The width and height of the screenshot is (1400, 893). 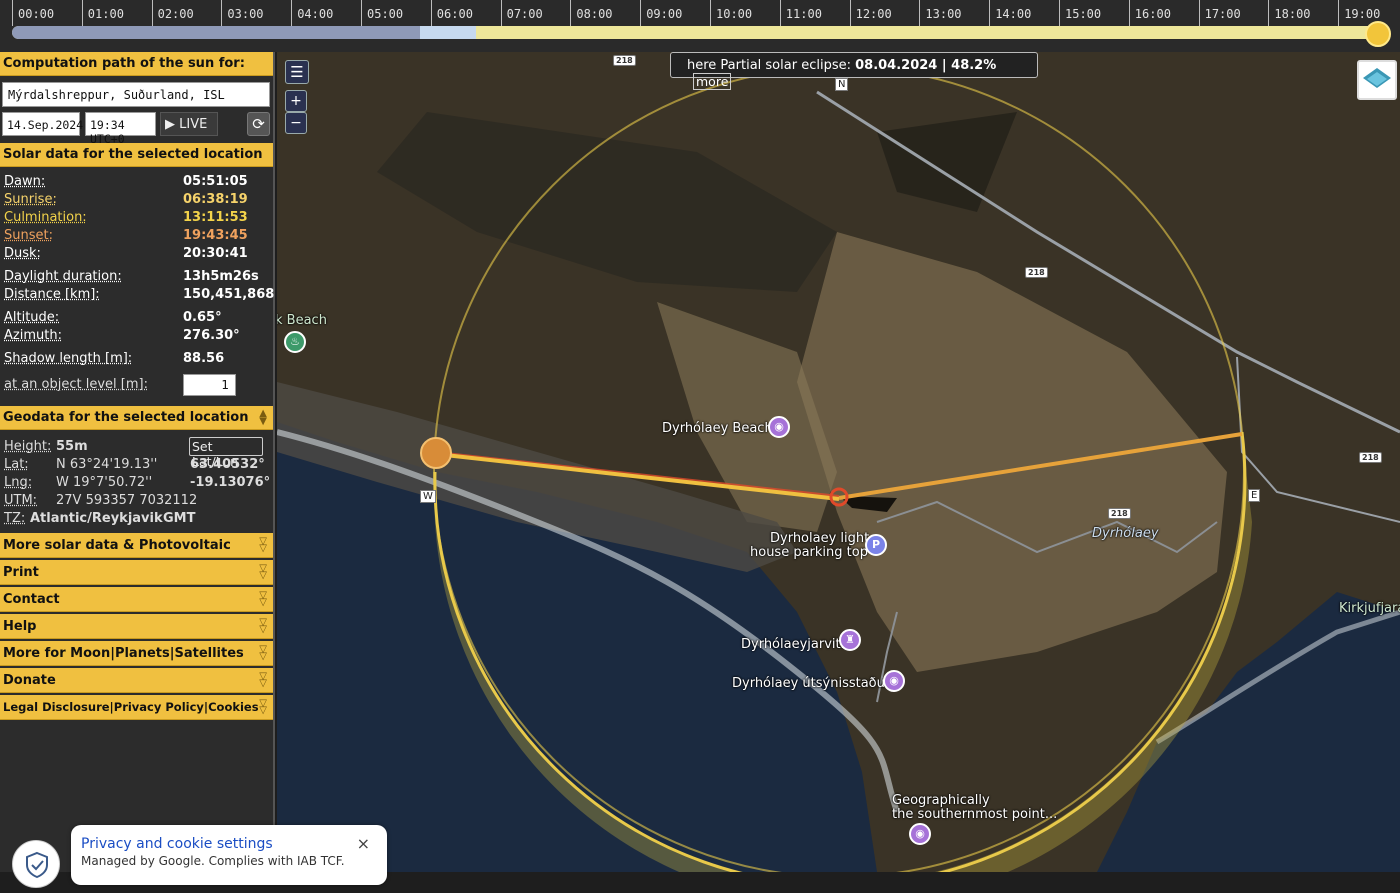 What do you see at coordinates (296, 101) in the screenshot?
I see `zoom-in-button: +` at bounding box center [296, 101].